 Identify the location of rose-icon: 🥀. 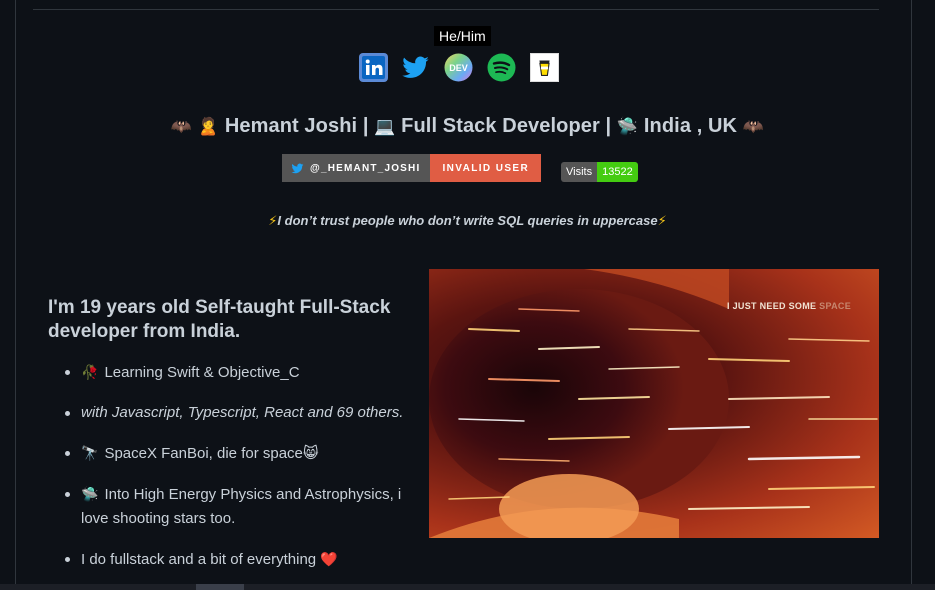
(90, 372).